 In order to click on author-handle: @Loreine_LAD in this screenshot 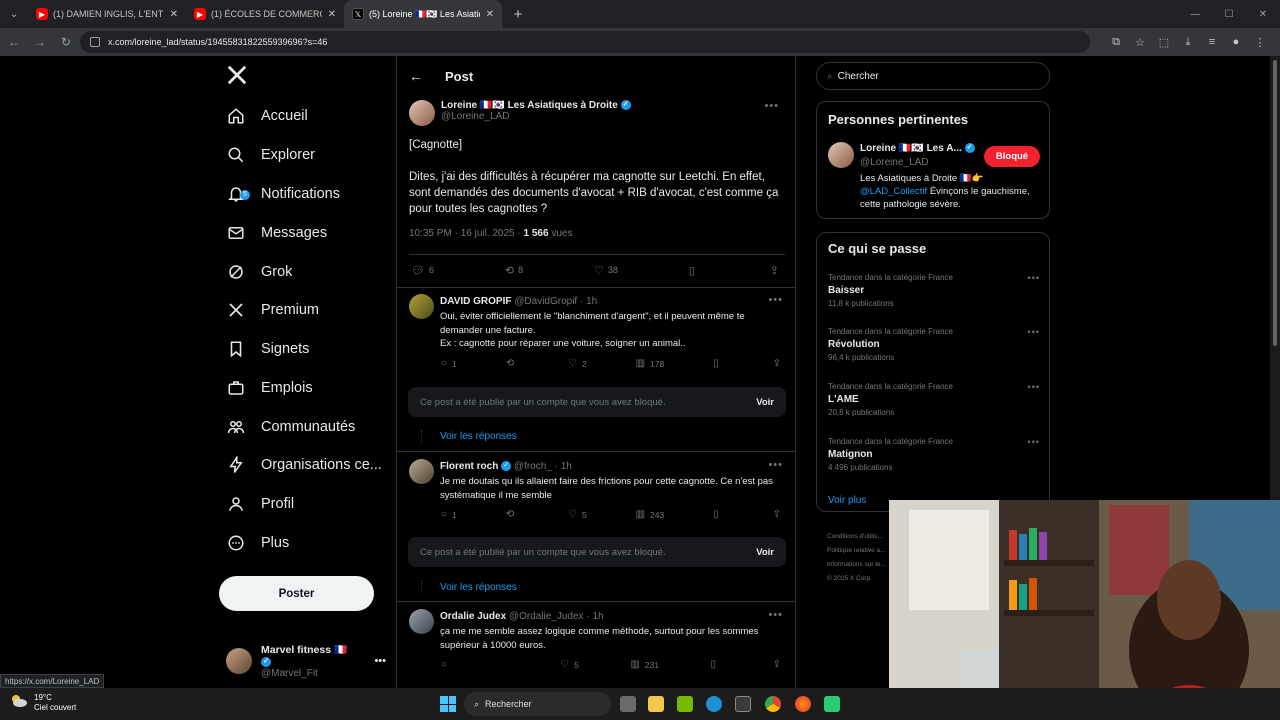, I will do `click(536, 116)`.